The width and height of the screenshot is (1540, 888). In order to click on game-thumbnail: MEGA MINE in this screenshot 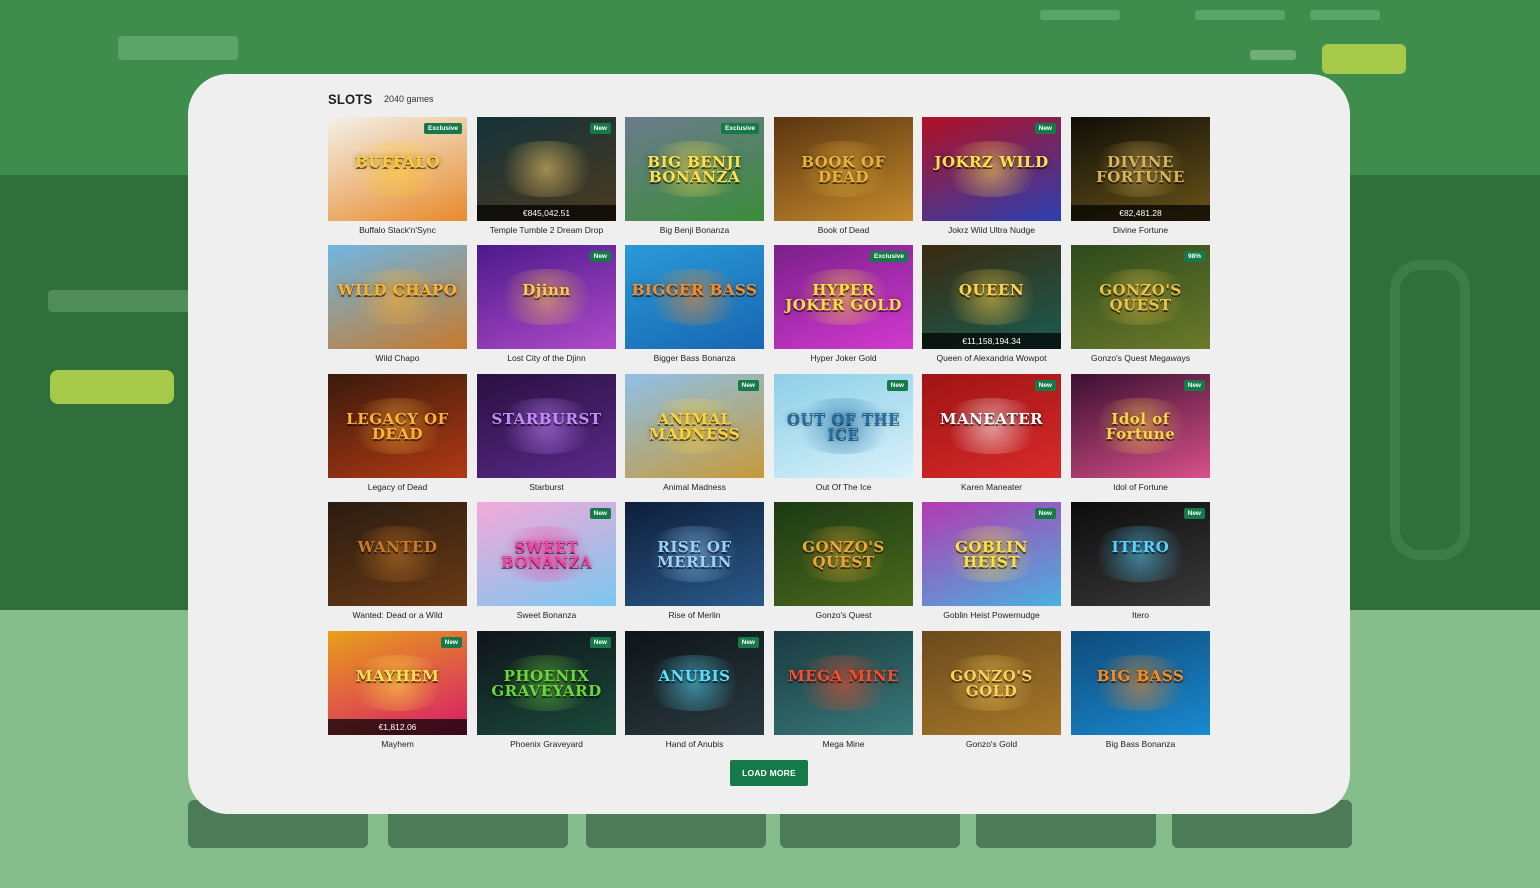, I will do `click(843, 683)`.